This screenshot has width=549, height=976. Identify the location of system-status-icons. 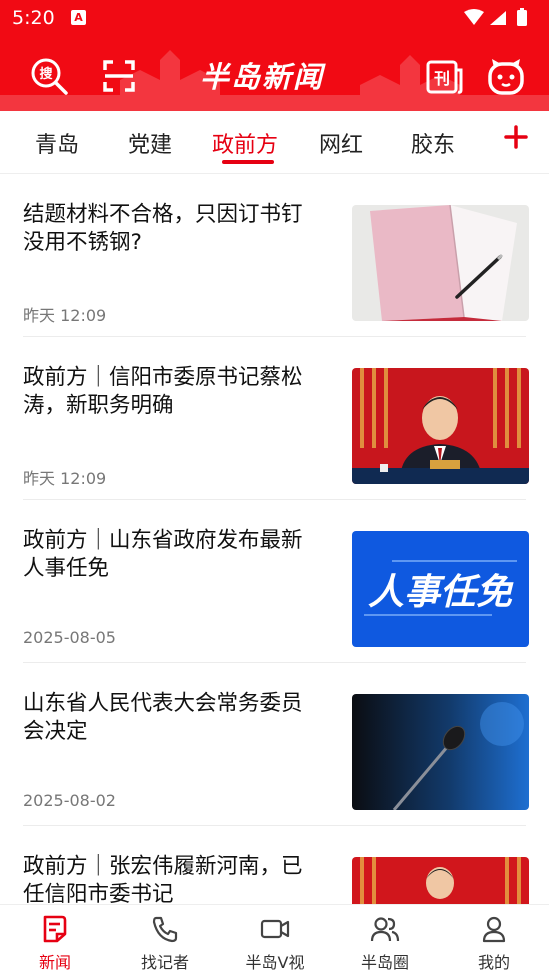
(495, 17).